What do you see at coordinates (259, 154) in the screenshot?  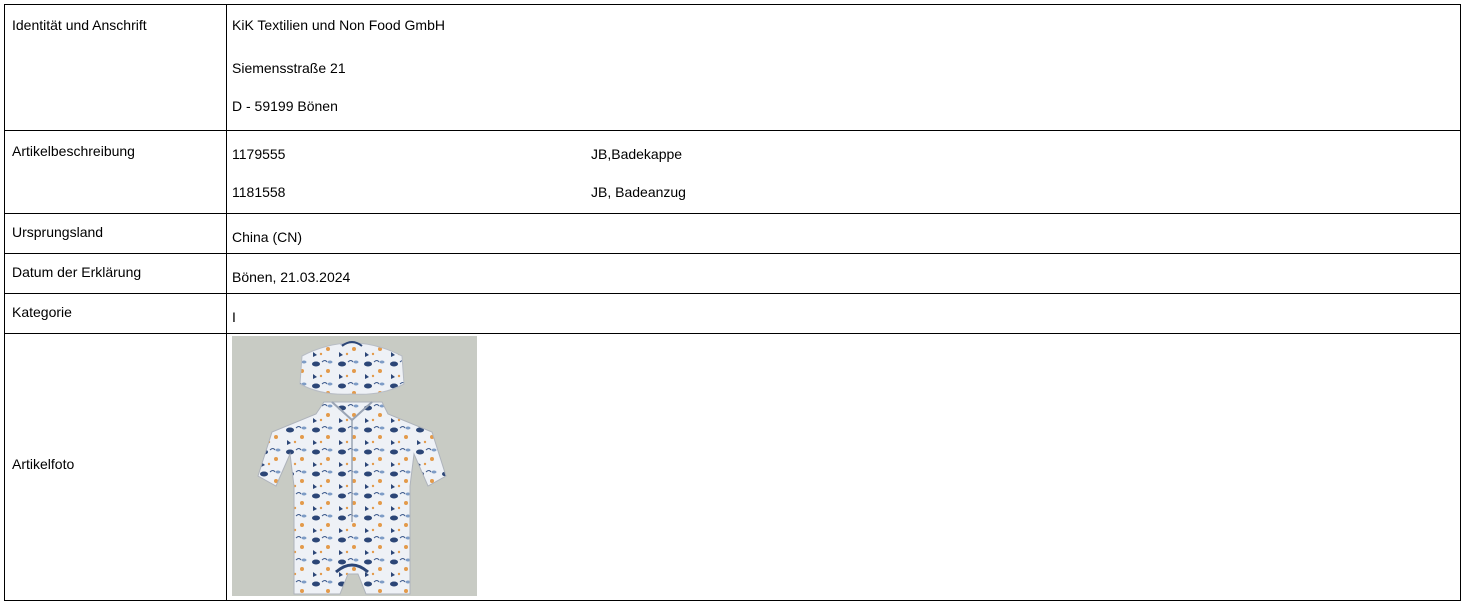 I see `article-number: 1179555` at bounding box center [259, 154].